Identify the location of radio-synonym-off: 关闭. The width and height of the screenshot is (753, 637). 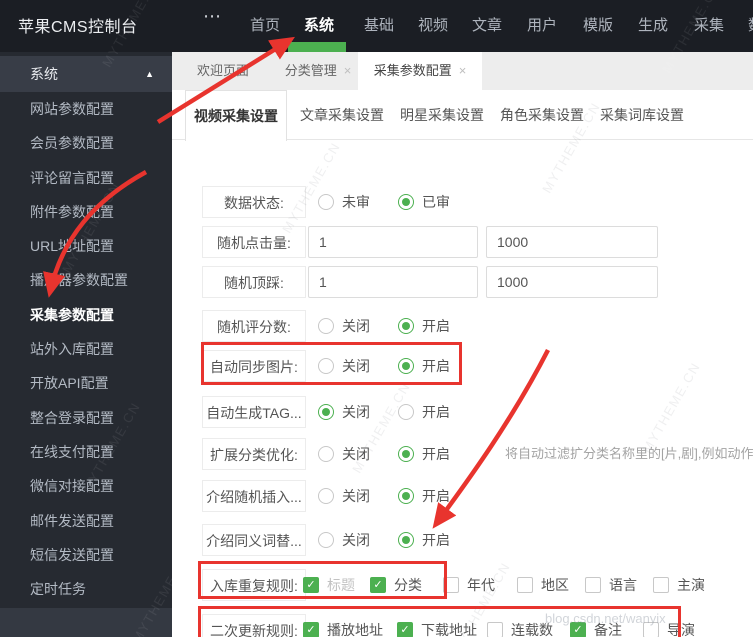
(344, 540).